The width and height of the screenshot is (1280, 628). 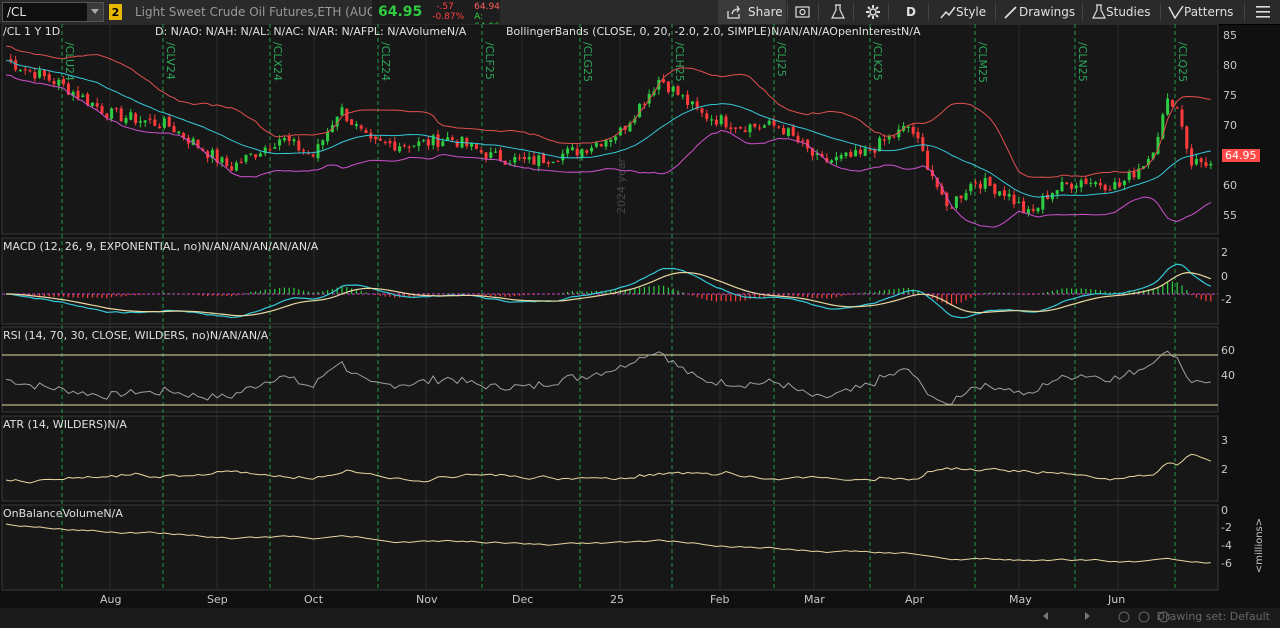 What do you see at coordinates (53, 12) in the screenshot?
I see `symbol-selector: /CL` at bounding box center [53, 12].